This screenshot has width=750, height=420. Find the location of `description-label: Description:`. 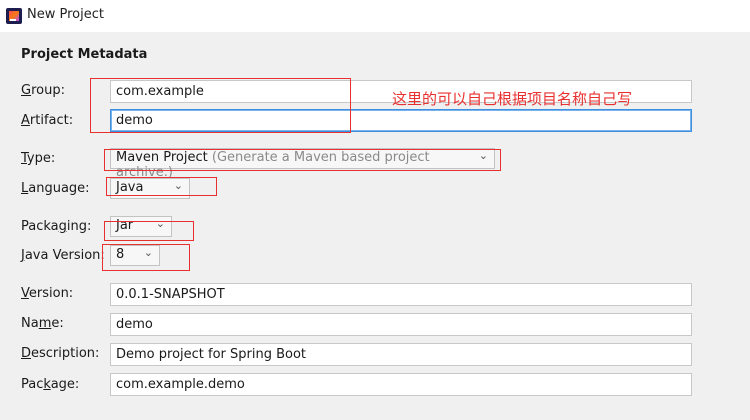

description-label: Description: is located at coordinates (60, 353).